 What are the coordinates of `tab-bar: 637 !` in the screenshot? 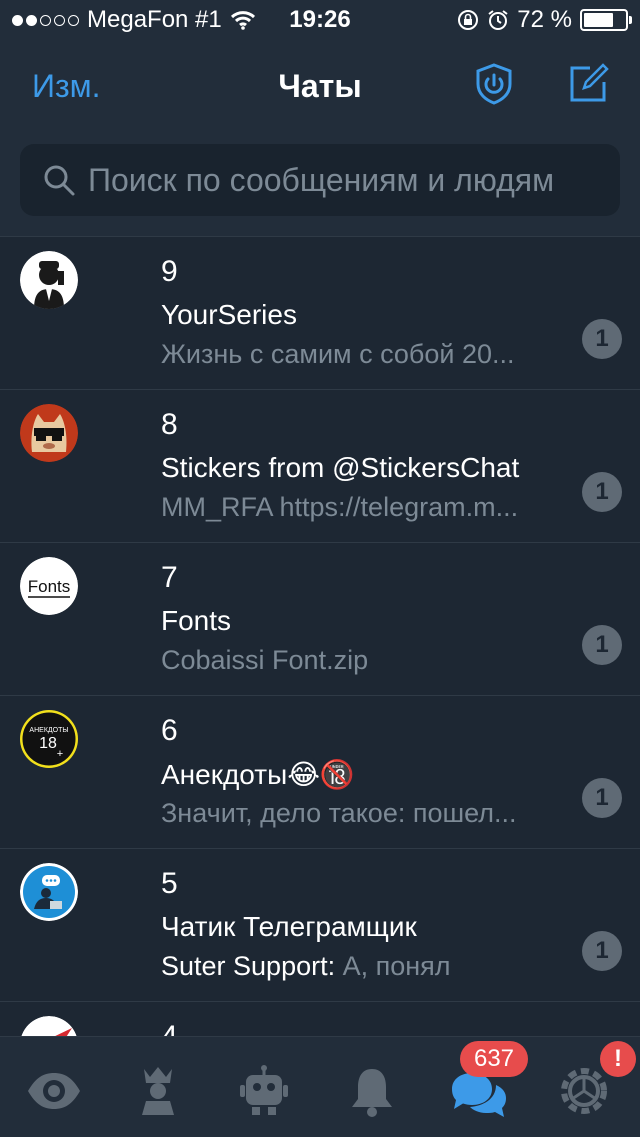 It's located at (320, 1086).